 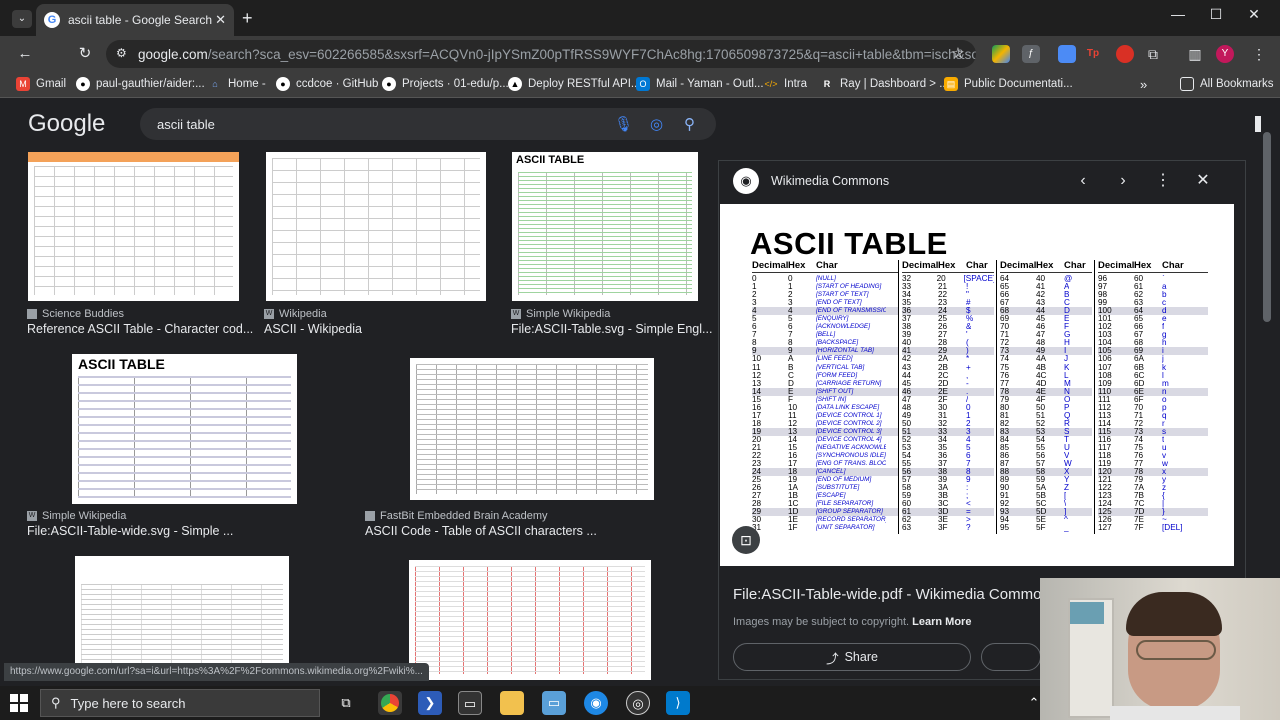 I want to click on ascii-row: 12 C [FORM FEED], so click(x=805, y=375).